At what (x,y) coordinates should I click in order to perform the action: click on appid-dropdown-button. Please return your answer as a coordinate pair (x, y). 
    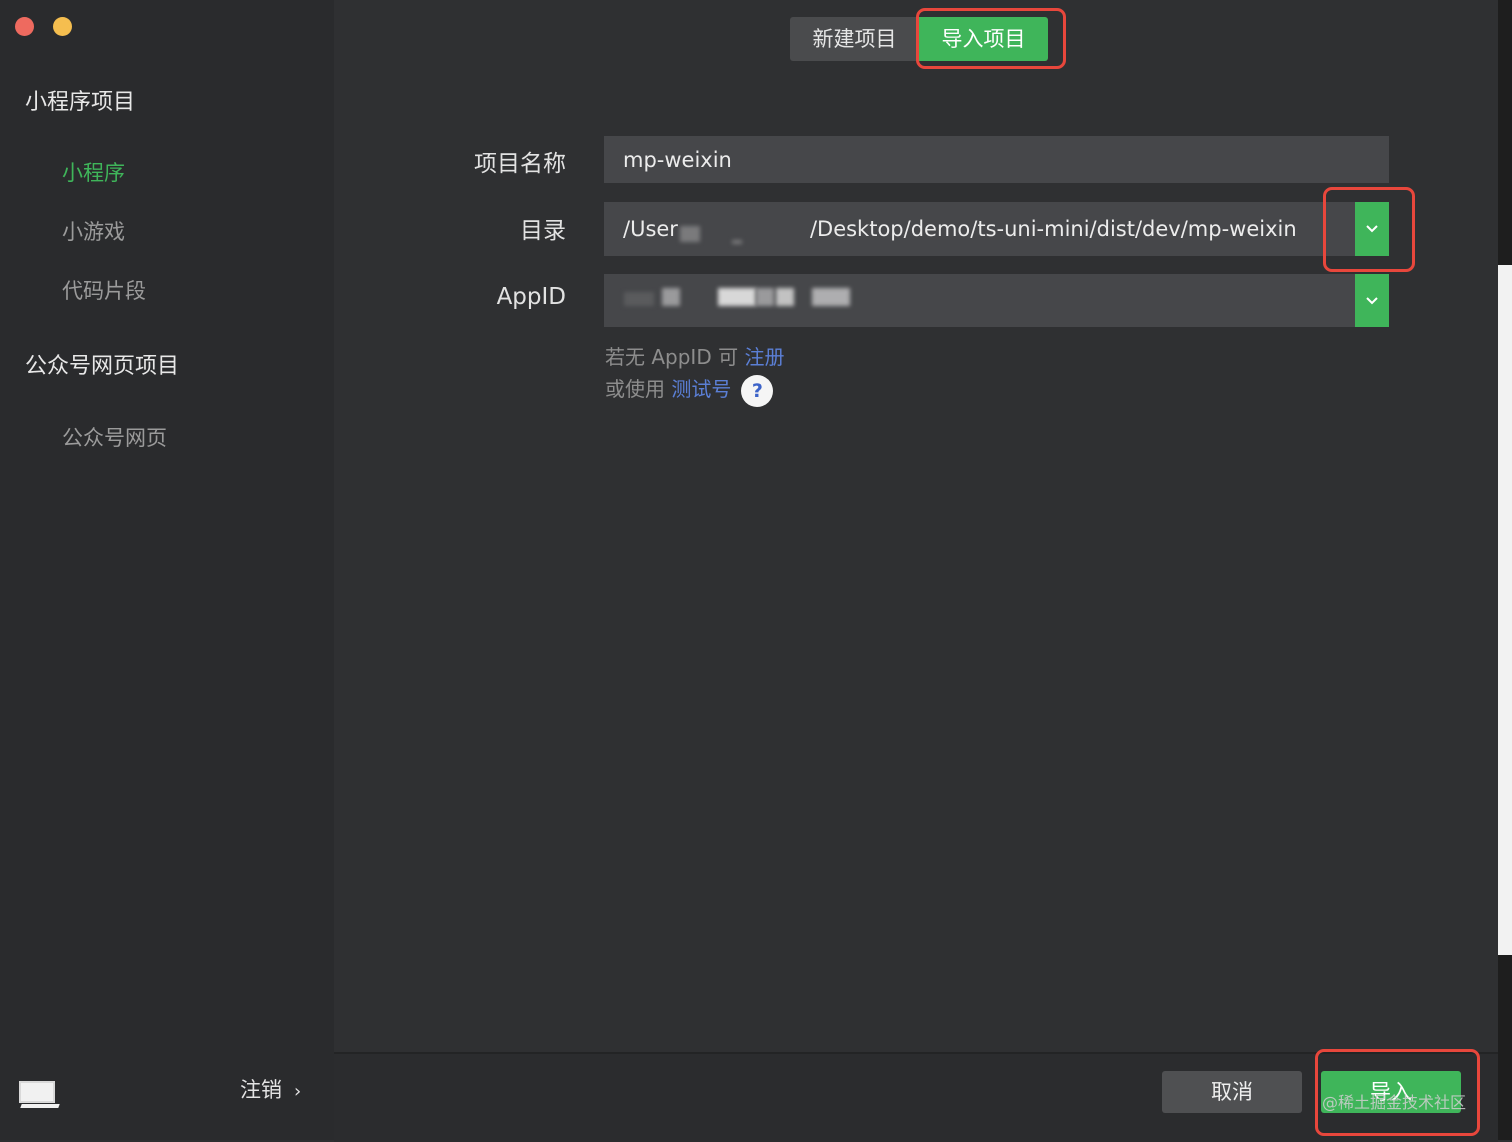
    Looking at the image, I should click on (1372, 300).